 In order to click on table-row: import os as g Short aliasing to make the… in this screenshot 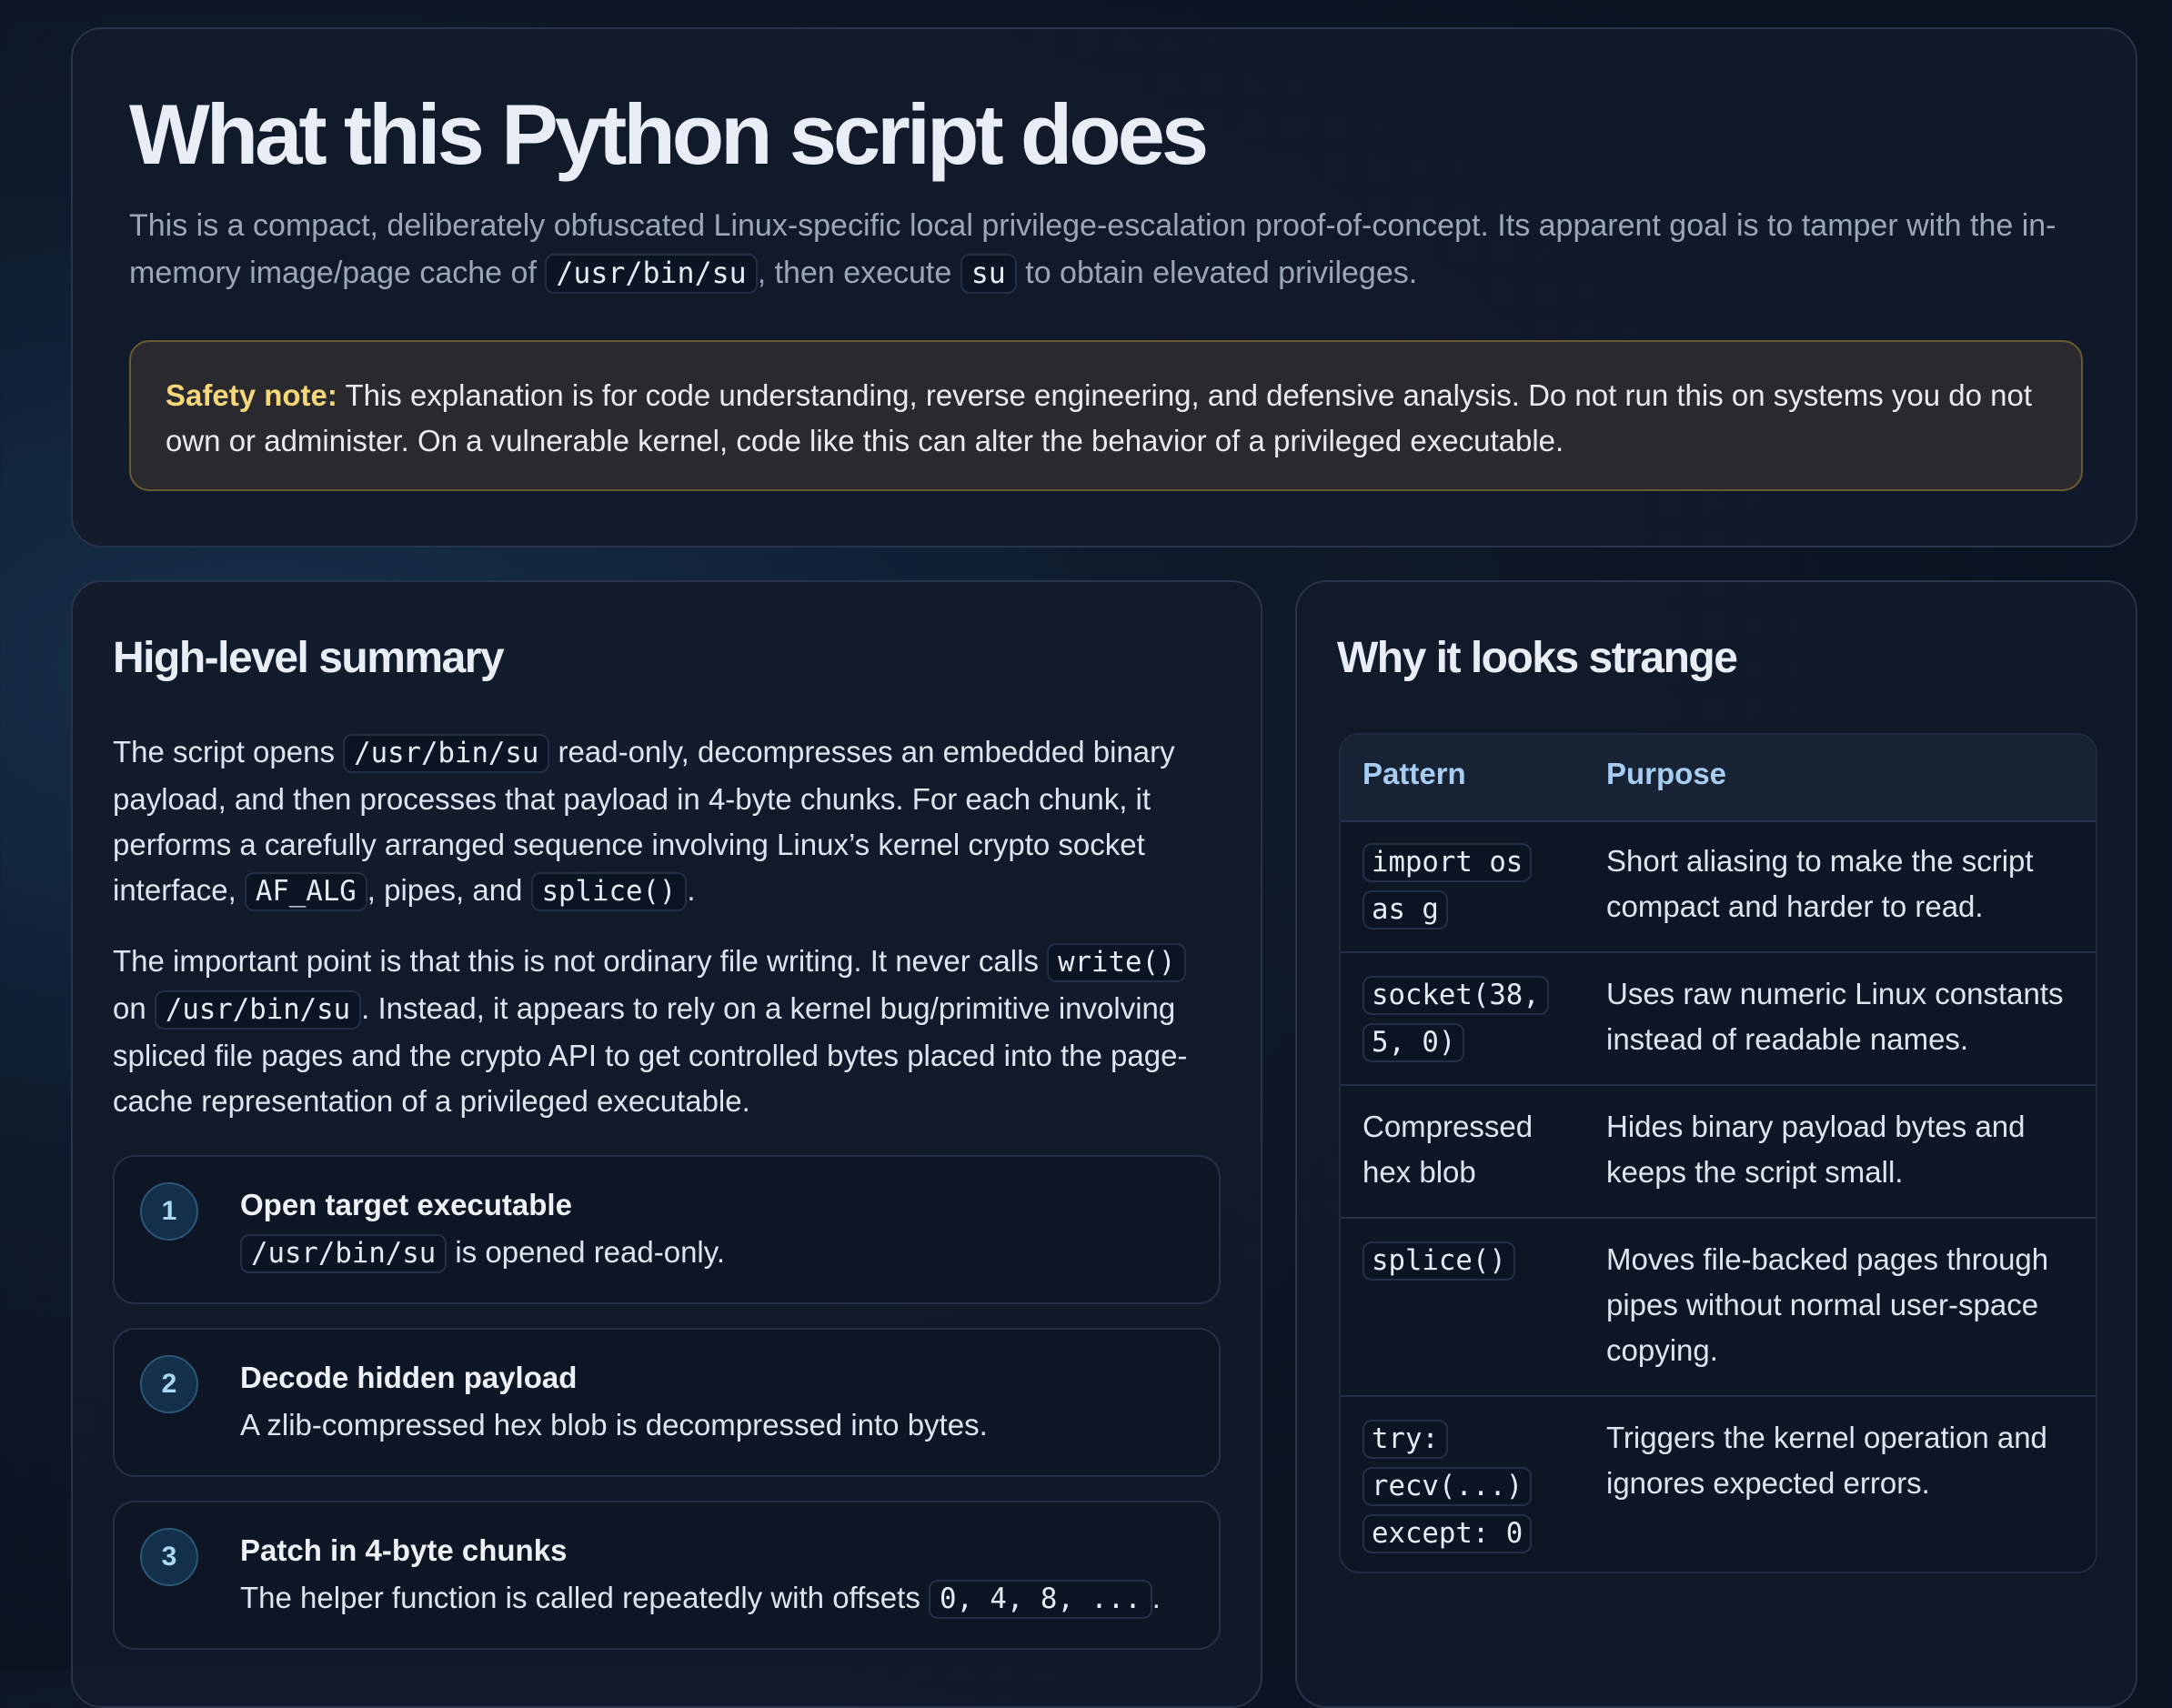, I will do `click(1718, 886)`.